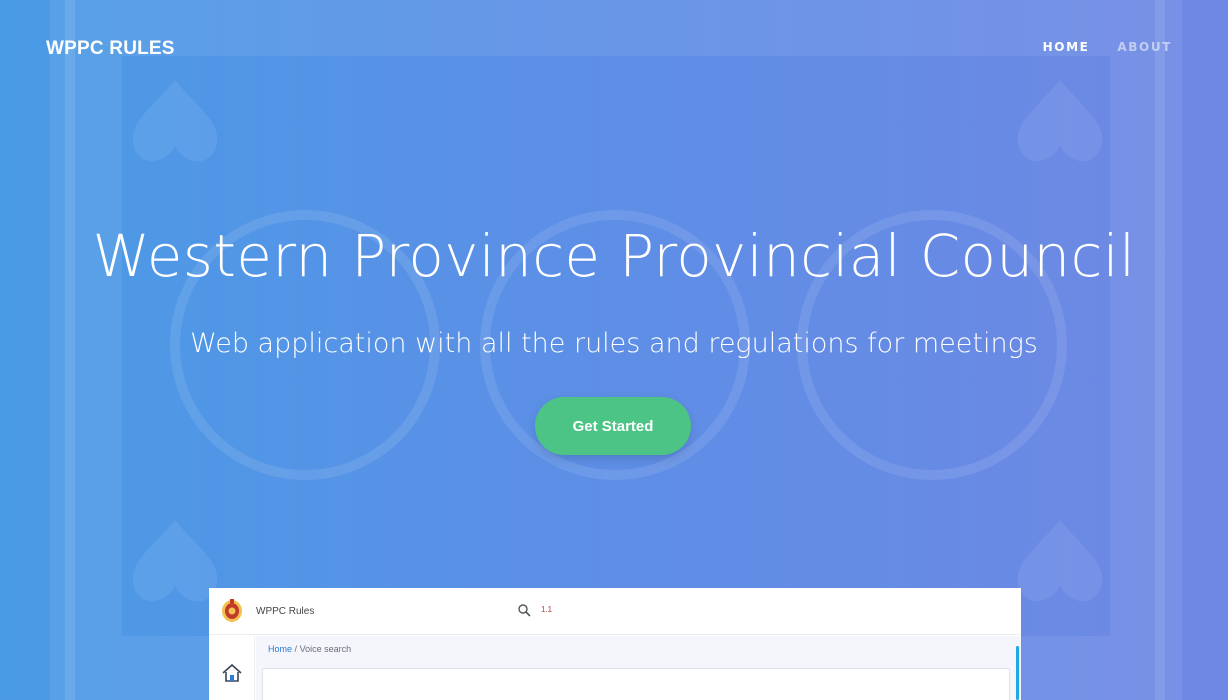  What do you see at coordinates (280, 649) in the screenshot?
I see `breadcrumb-home-link: Home` at bounding box center [280, 649].